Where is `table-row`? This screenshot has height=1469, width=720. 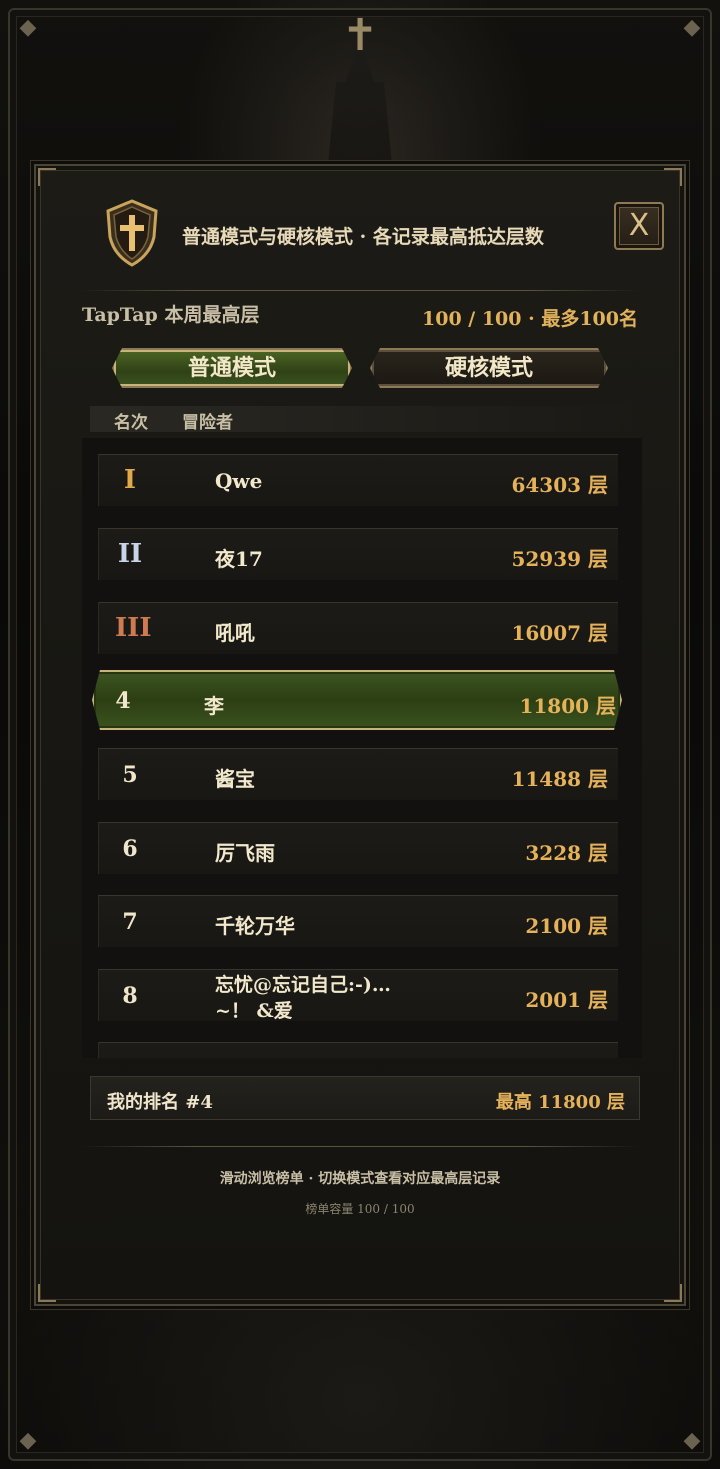
table-row is located at coordinates (358, 1050).